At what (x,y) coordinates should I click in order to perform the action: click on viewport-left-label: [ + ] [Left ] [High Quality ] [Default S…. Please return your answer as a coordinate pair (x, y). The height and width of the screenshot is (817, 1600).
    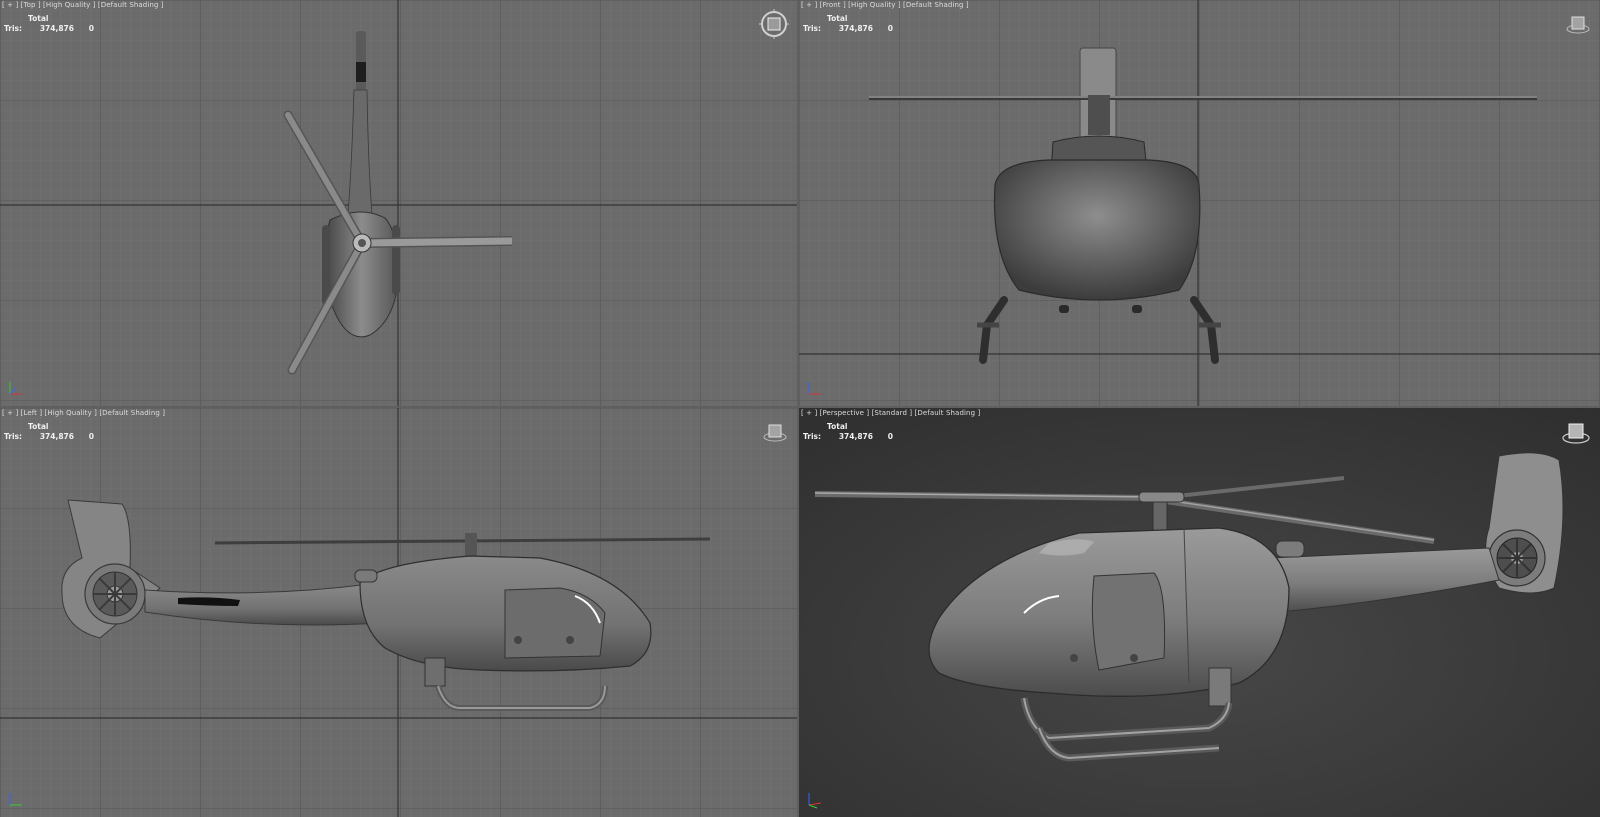
    Looking at the image, I should click on (83, 413).